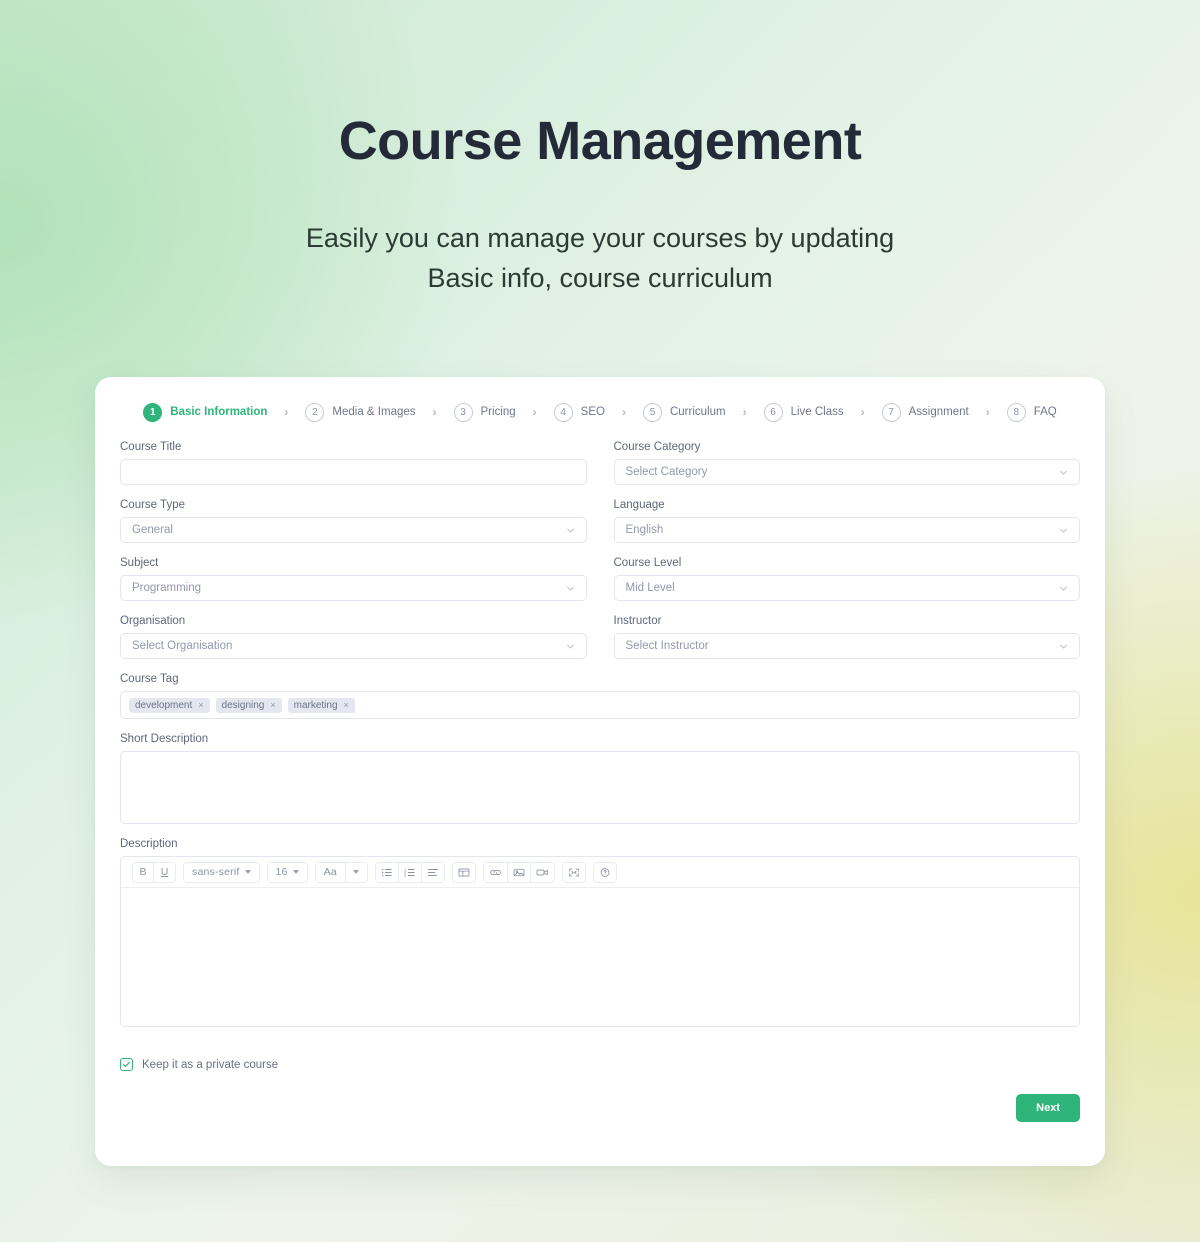  Describe the element at coordinates (846, 530) in the screenshot. I see `language-select: English` at that location.